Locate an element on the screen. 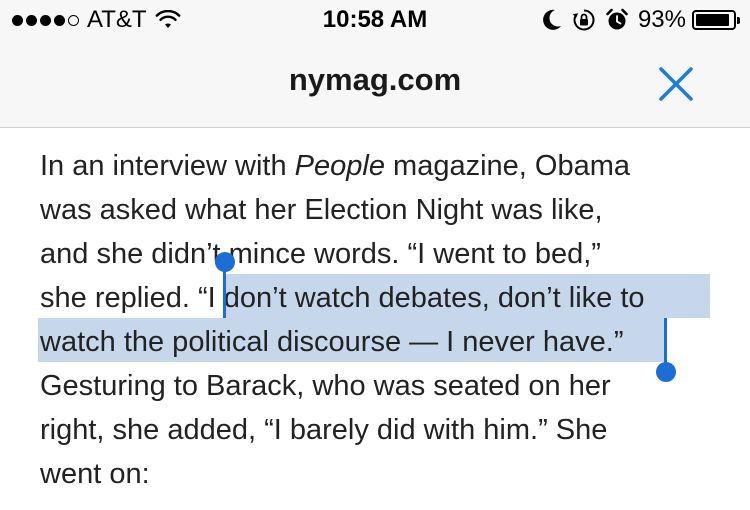 The width and height of the screenshot is (750, 510). page-domain-title: nymag.com is located at coordinates (375, 79).